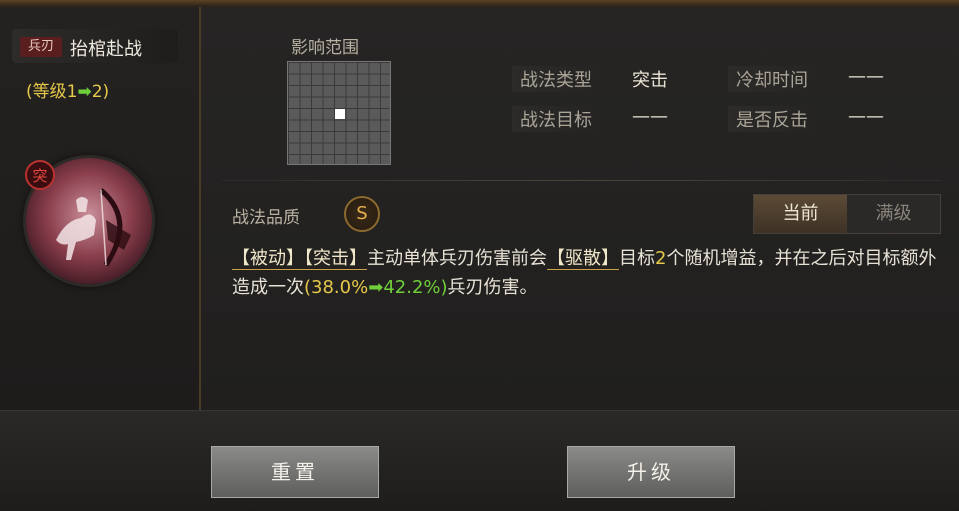 This screenshot has width=959, height=511. I want to click on skill-name: 抬棺赴战, so click(106, 49).